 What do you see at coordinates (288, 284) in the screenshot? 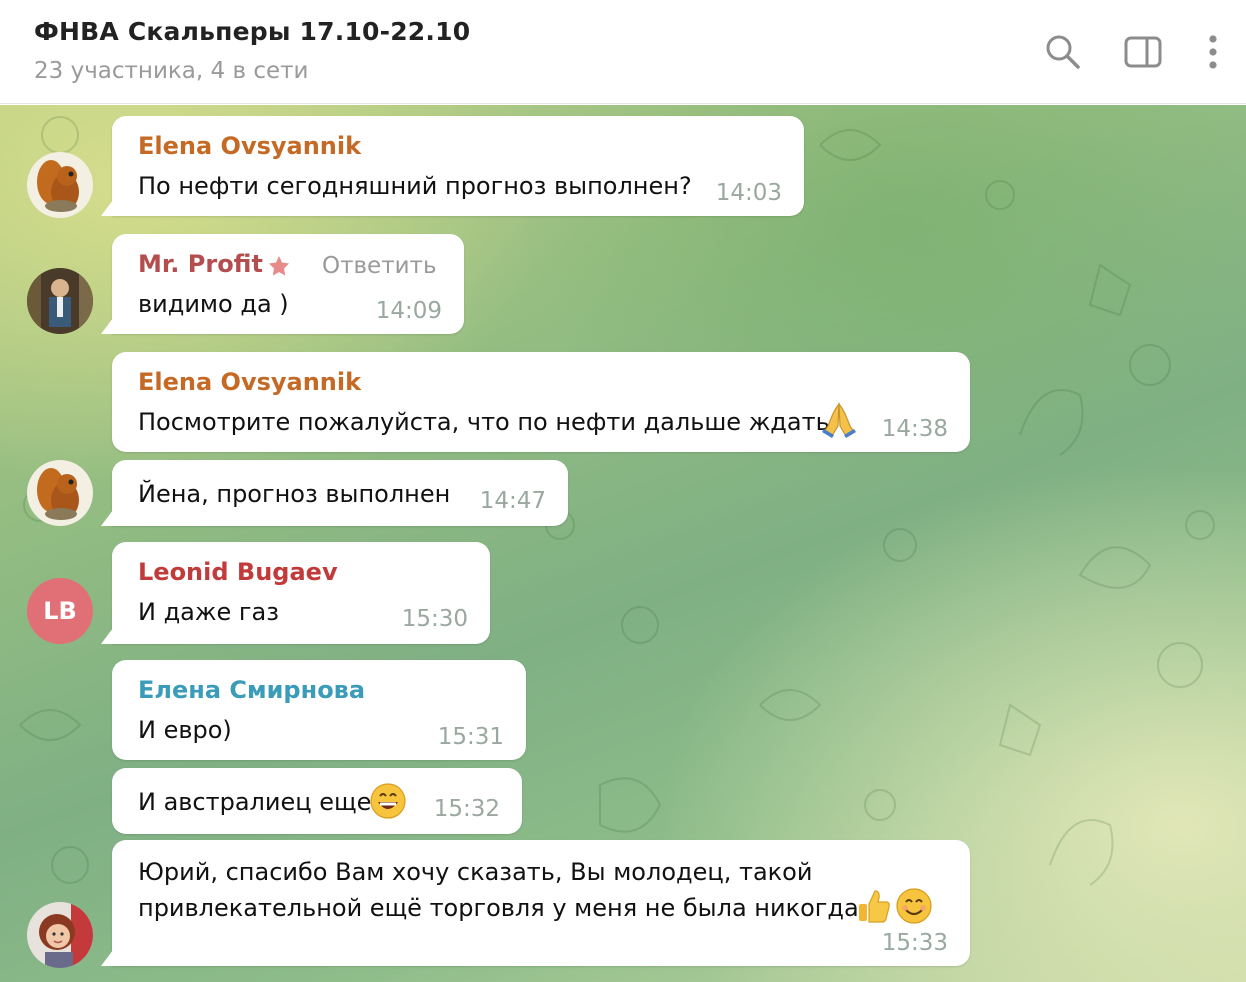
I see `message-bubble: Mr. Profit Ответить видимо да ) 14:09` at bounding box center [288, 284].